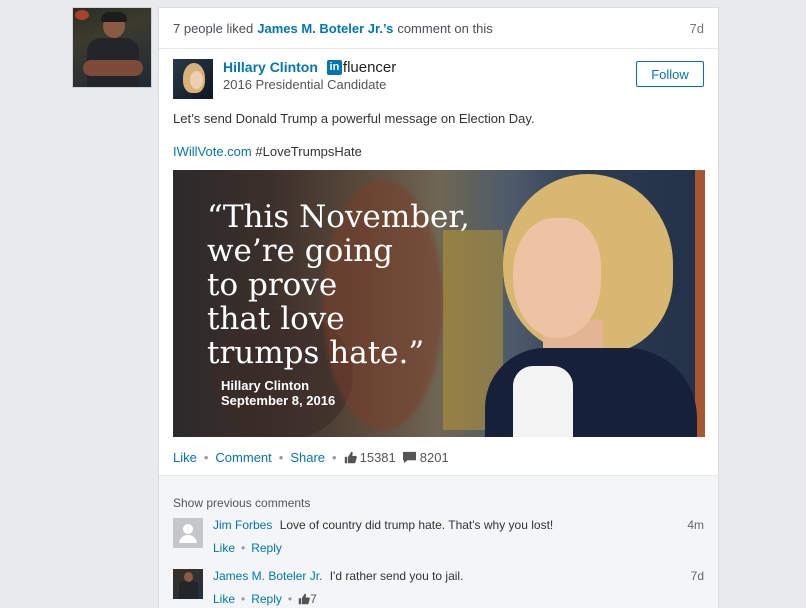 Image resolution: width=806 pixels, height=608 pixels. What do you see at coordinates (670, 74) in the screenshot?
I see `follow-button: Follow` at bounding box center [670, 74].